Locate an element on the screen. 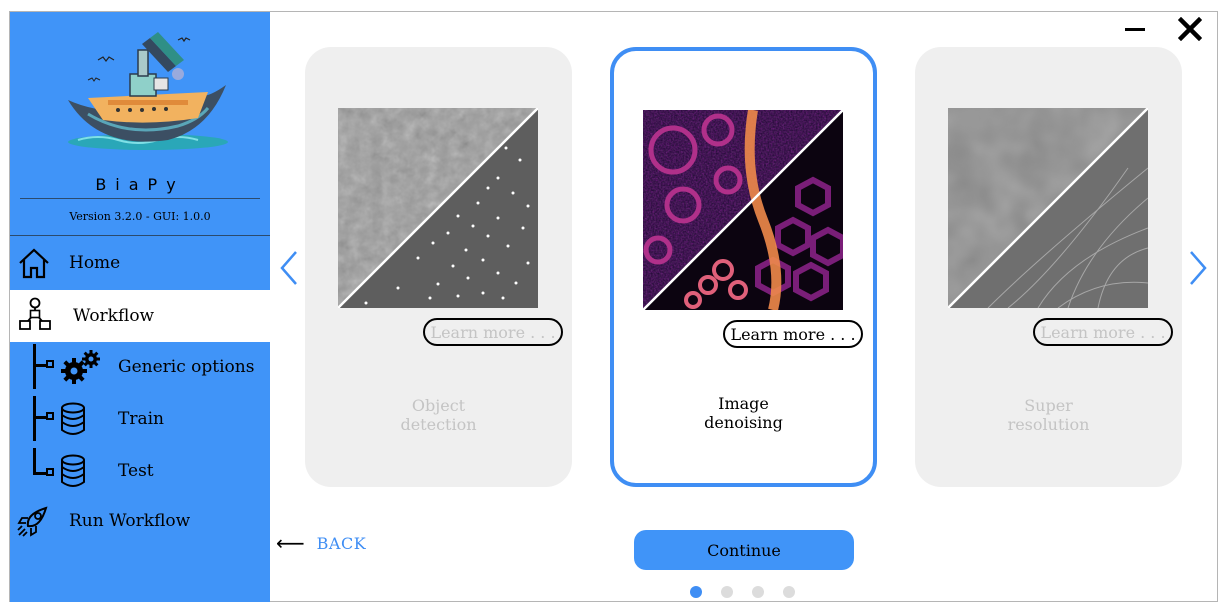 The height and width of the screenshot is (615, 1231). carousel-prev-arrow is located at coordinates (289, 268).